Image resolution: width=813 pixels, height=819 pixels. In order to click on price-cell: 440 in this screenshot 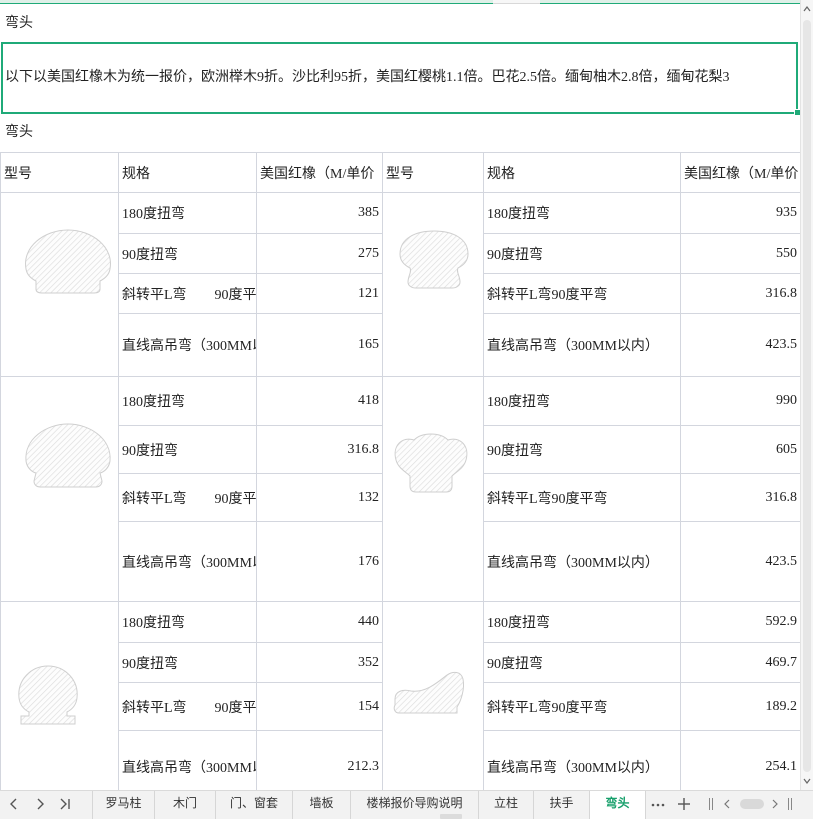, I will do `click(319, 622)`.